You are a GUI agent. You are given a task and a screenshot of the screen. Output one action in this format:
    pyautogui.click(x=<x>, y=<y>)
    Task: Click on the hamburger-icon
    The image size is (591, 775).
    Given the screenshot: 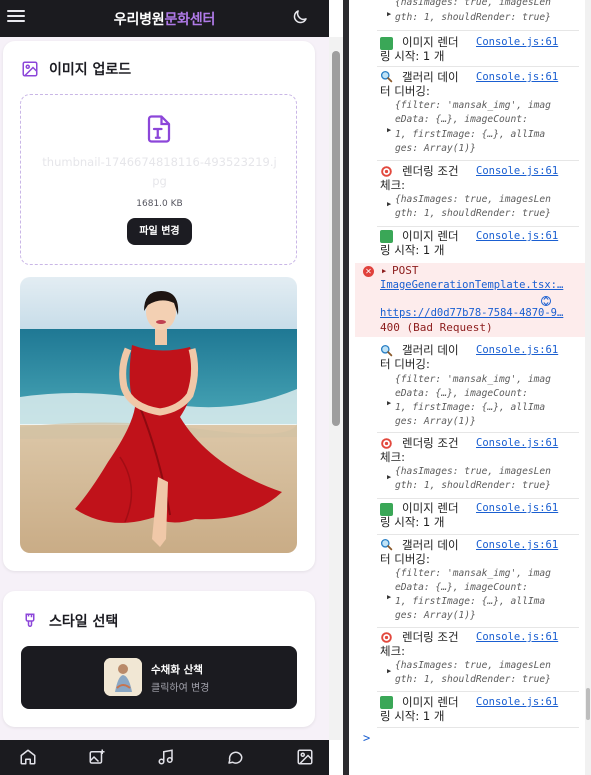 What is the action you would take?
    pyautogui.click(x=16, y=16)
    